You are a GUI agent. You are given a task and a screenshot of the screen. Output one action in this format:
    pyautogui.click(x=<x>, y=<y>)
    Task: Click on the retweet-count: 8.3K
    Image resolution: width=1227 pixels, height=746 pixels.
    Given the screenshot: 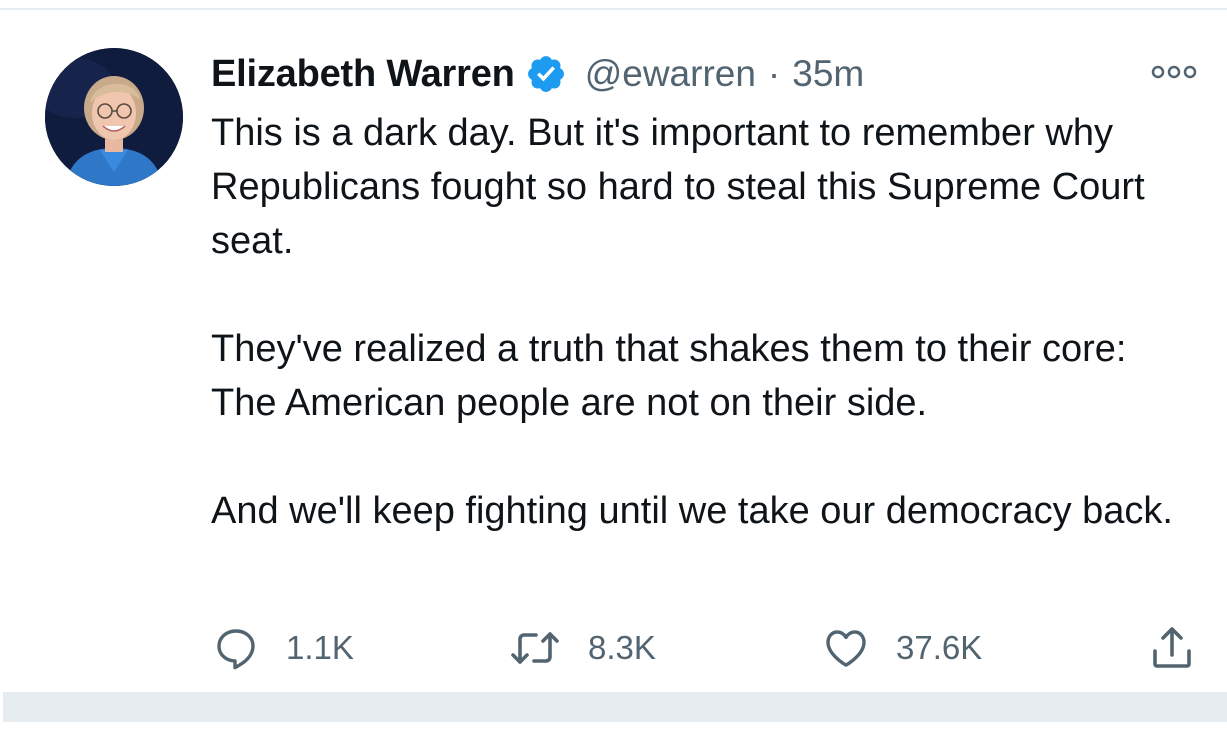 What is the action you would take?
    pyautogui.click(x=622, y=647)
    